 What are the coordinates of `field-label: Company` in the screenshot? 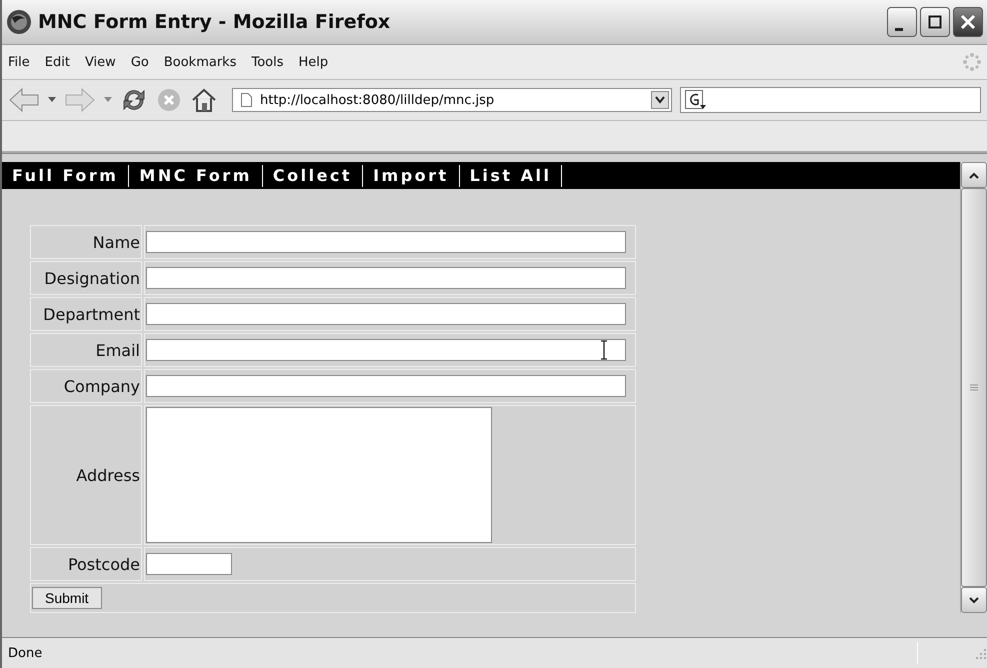 It's located at (86, 386).